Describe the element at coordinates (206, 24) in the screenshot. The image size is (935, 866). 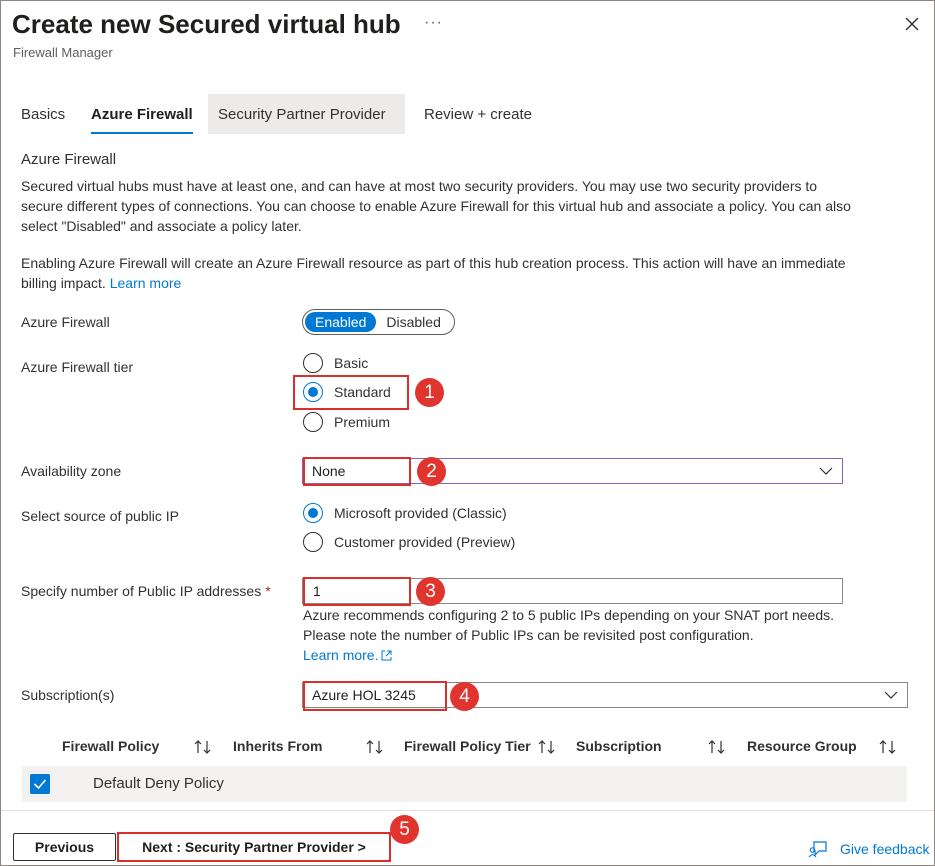
I see `page-title: Create new Secured virtual hub` at that location.